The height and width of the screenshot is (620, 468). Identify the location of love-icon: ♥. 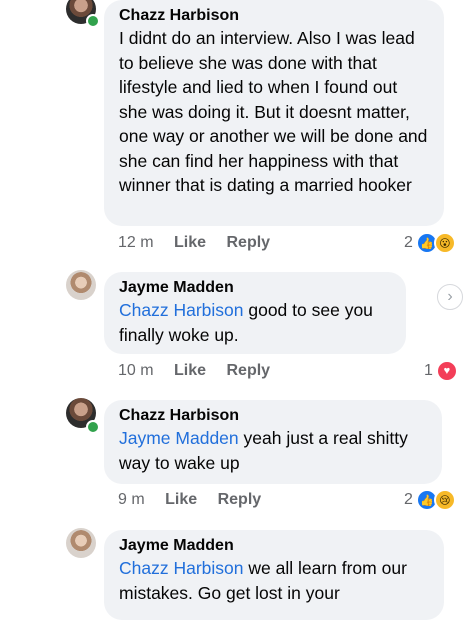
(446, 371).